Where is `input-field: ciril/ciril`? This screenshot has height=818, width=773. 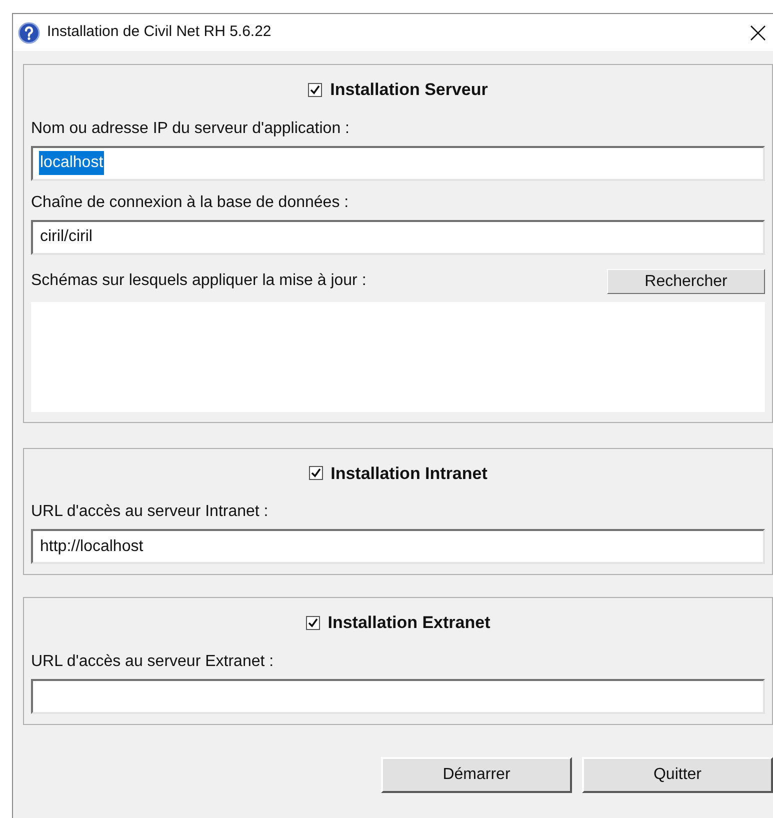 input-field: ciril/ciril is located at coordinates (398, 237).